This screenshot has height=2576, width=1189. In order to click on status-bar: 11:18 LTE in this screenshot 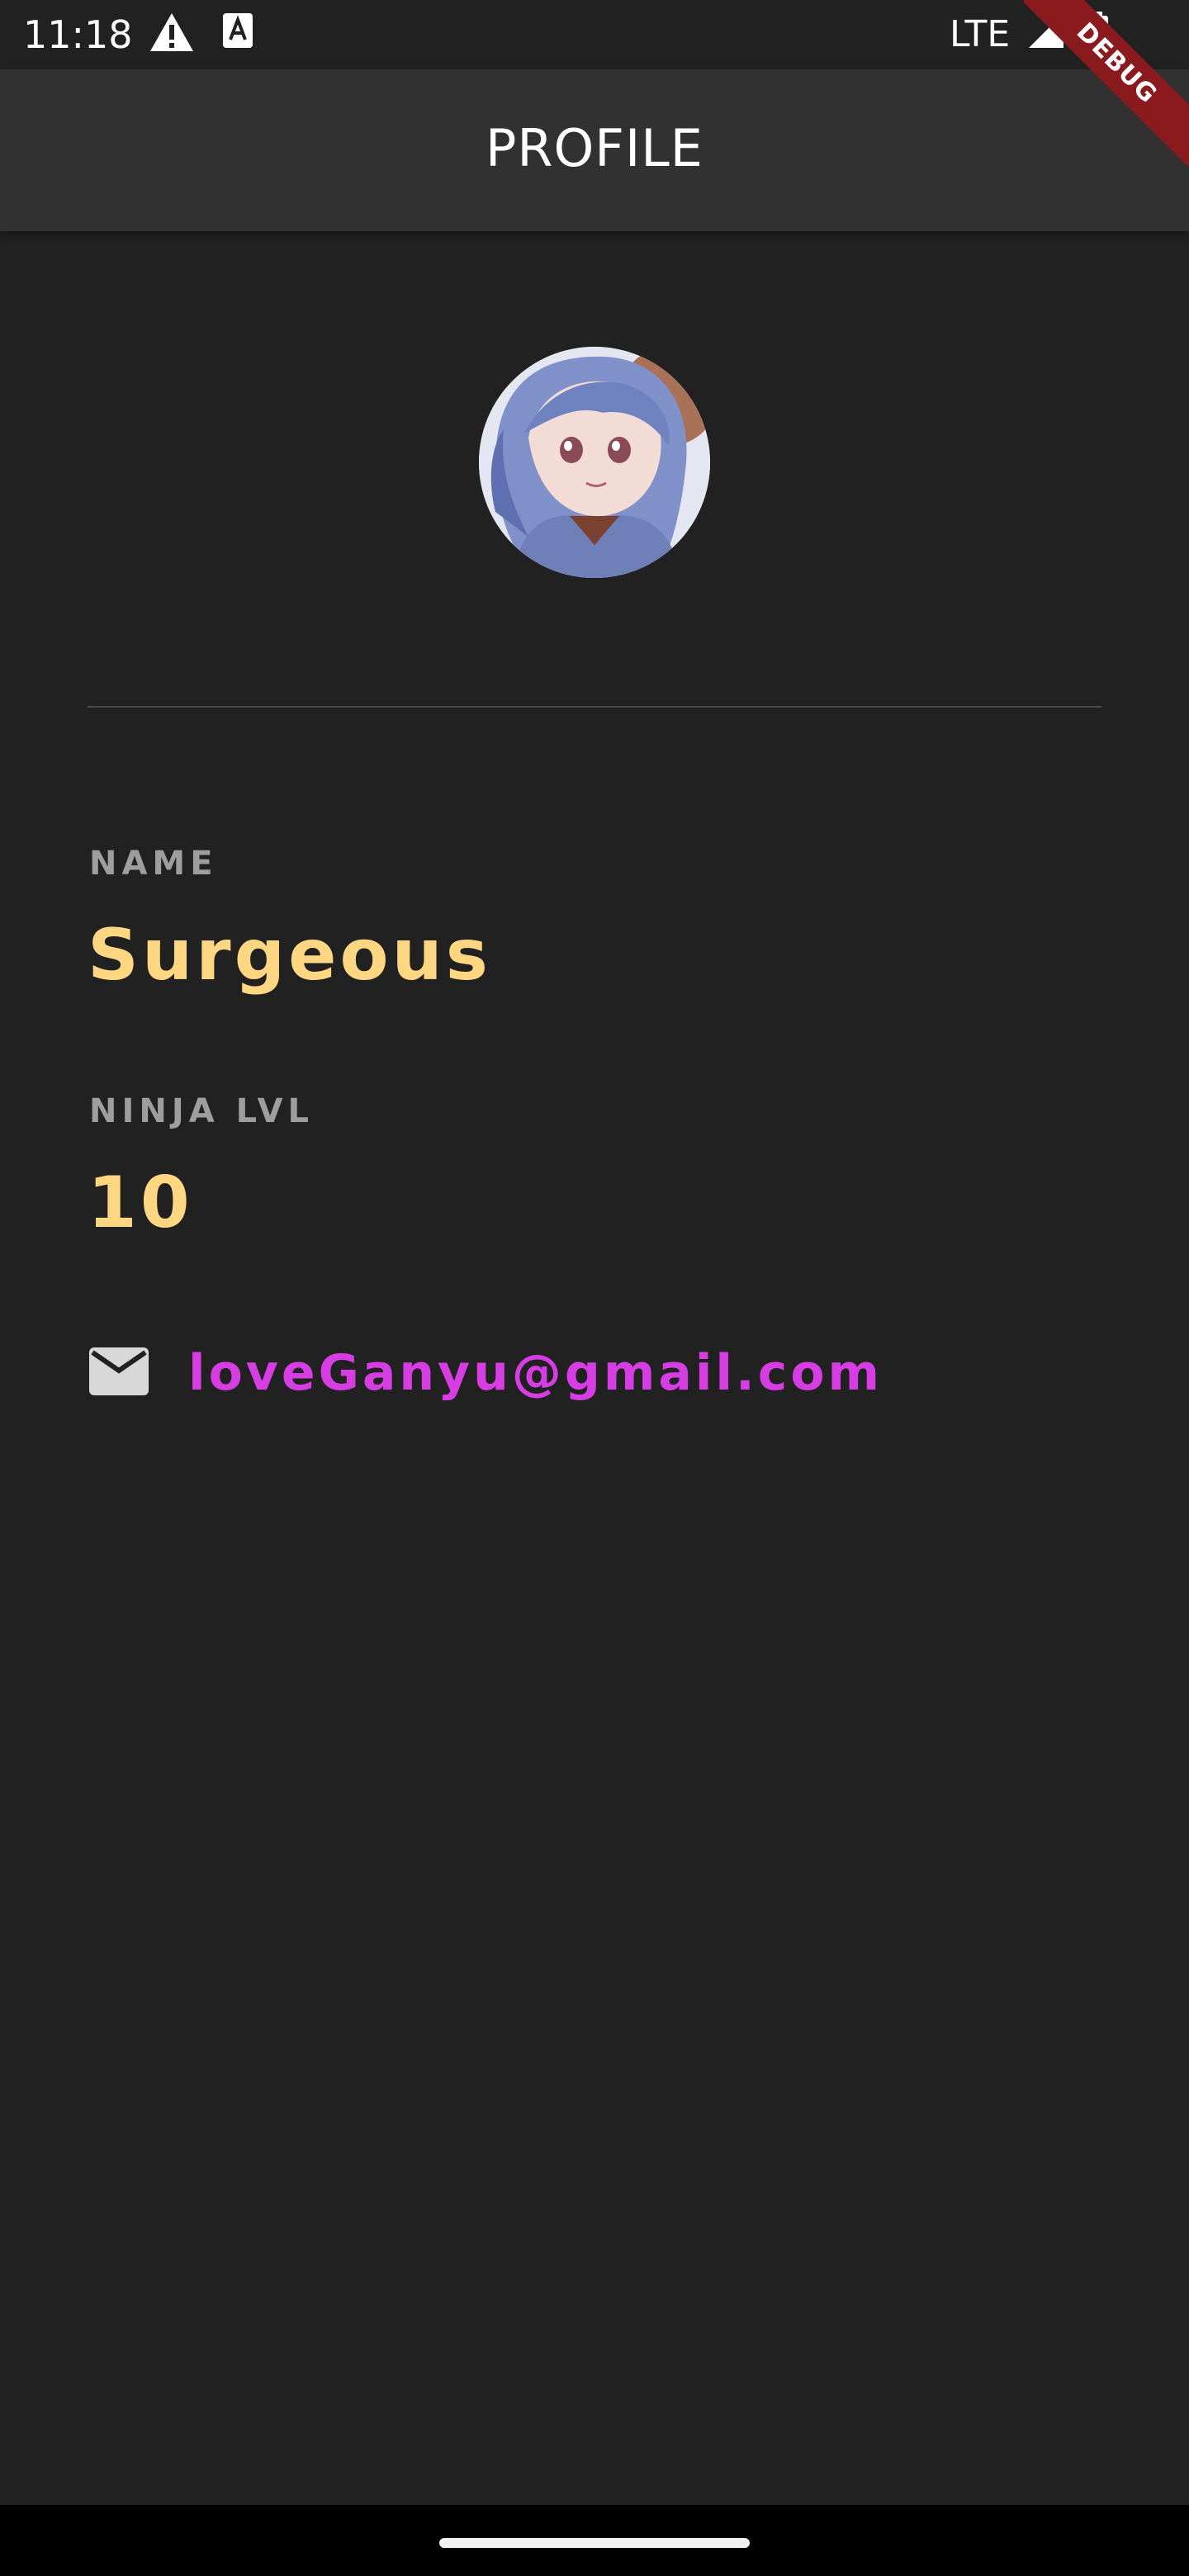, I will do `click(594, 34)`.